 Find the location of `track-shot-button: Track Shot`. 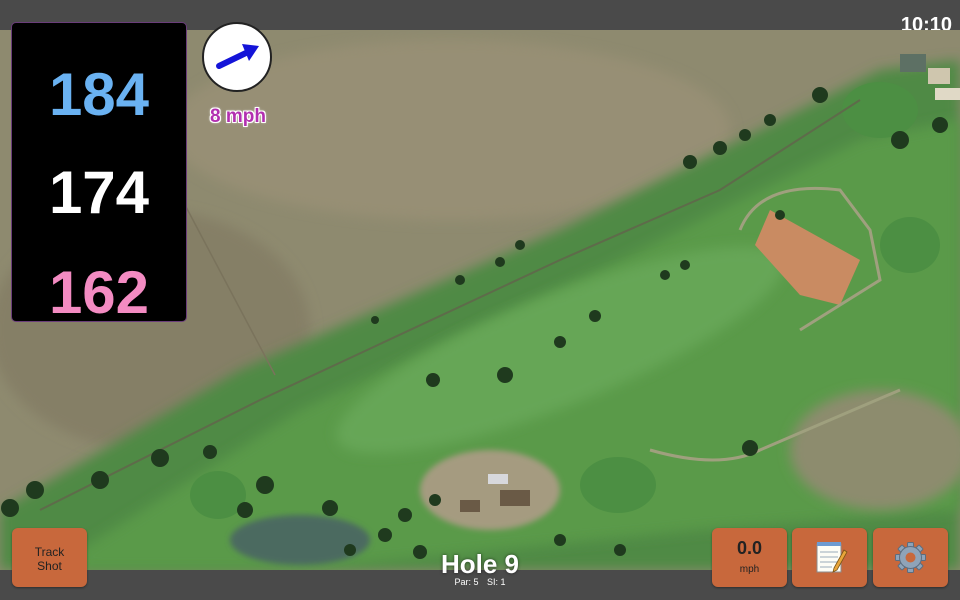

track-shot-button: Track Shot is located at coordinates (49, 557).